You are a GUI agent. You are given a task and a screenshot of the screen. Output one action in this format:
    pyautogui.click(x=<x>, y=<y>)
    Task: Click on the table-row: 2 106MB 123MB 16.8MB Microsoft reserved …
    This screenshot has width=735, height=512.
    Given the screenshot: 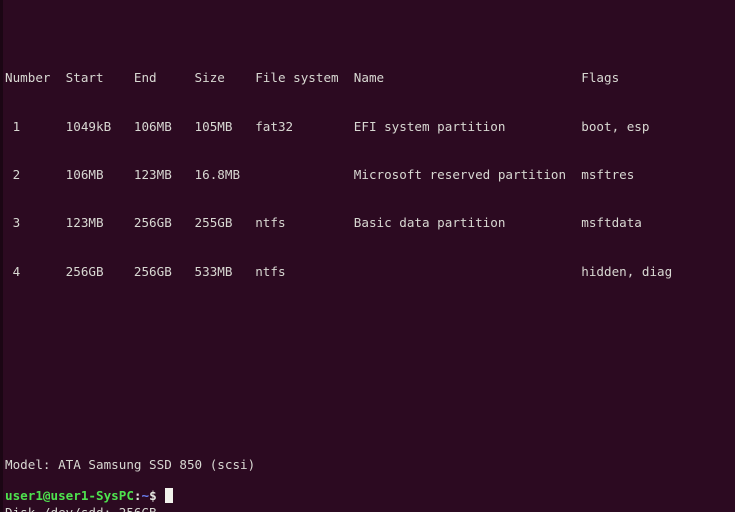 What is the action you would take?
    pyautogui.click(x=320, y=174)
    